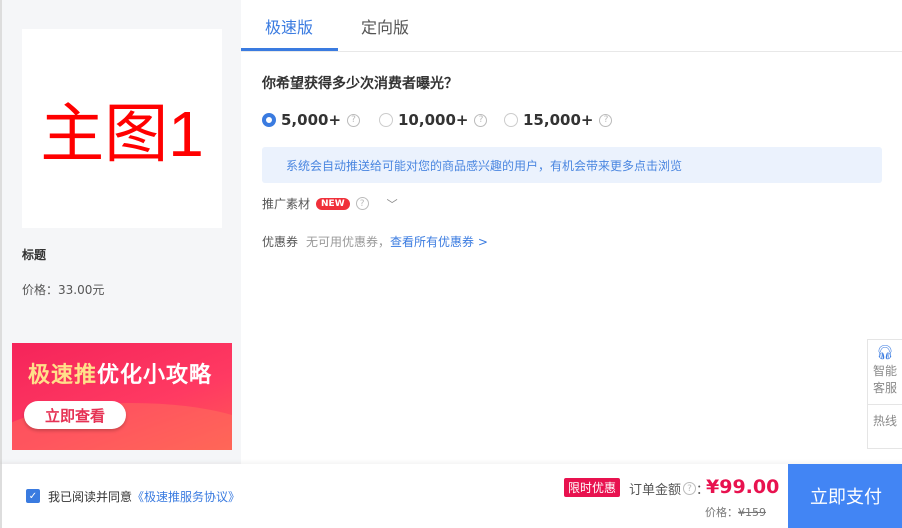 The width and height of the screenshot is (902, 528). I want to click on banner-title-rest: 优化小攻略, so click(155, 375).